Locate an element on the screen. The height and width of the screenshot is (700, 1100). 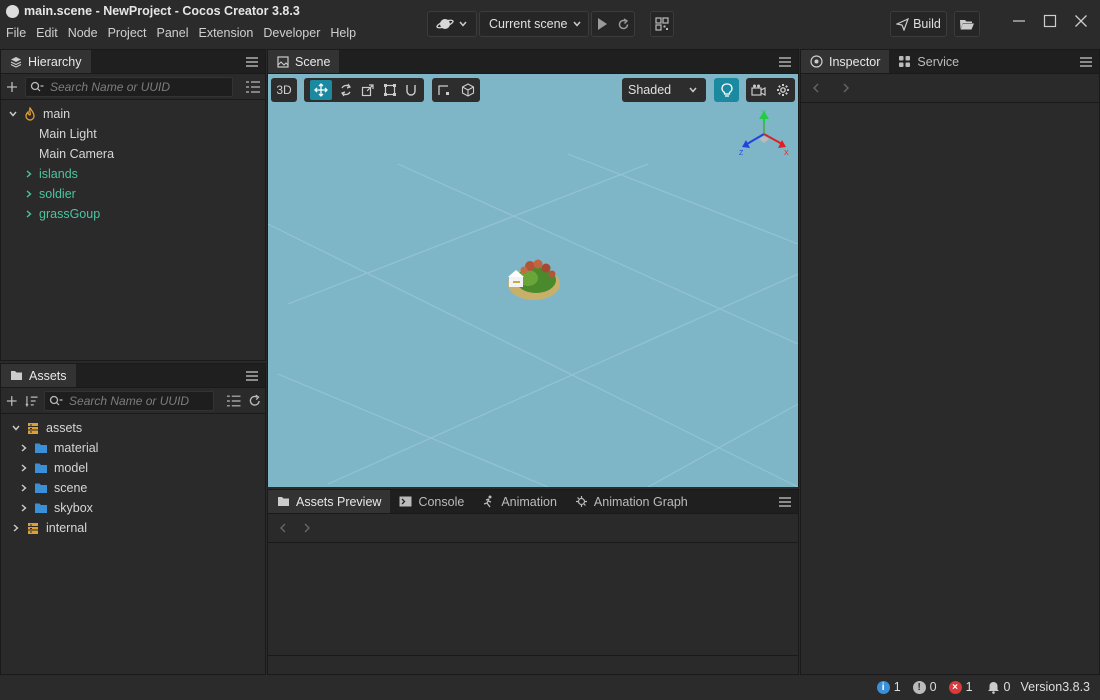
asset-folder-skybox: skybox is located at coordinates (133, 508).